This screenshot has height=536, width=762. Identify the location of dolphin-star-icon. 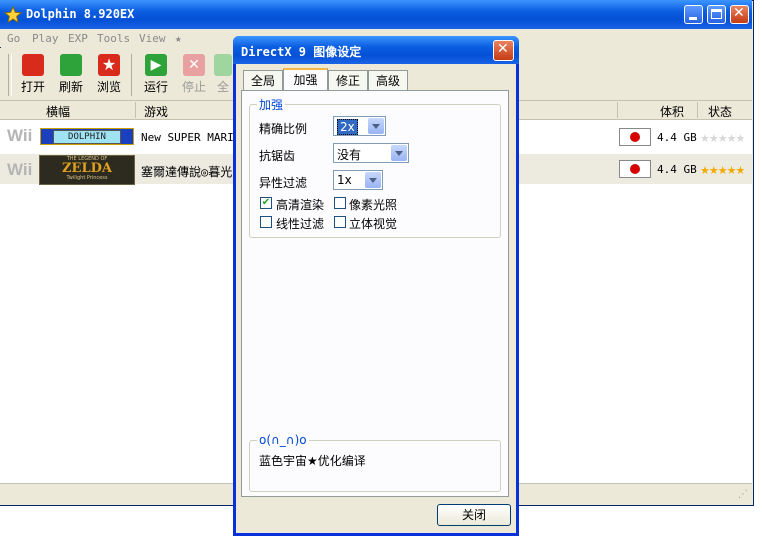
(13, 15).